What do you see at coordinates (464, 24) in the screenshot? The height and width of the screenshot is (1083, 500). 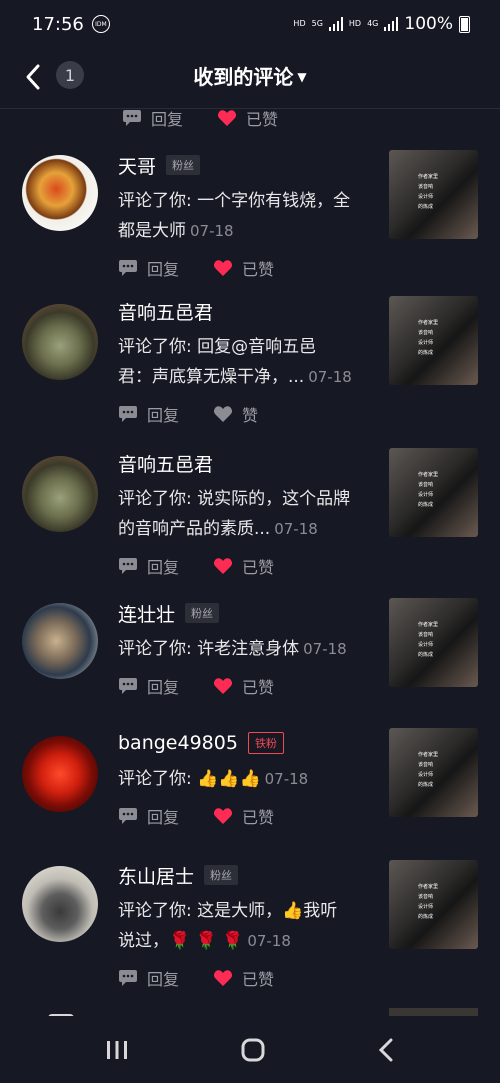 I see `battery-icon` at bounding box center [464, 24].